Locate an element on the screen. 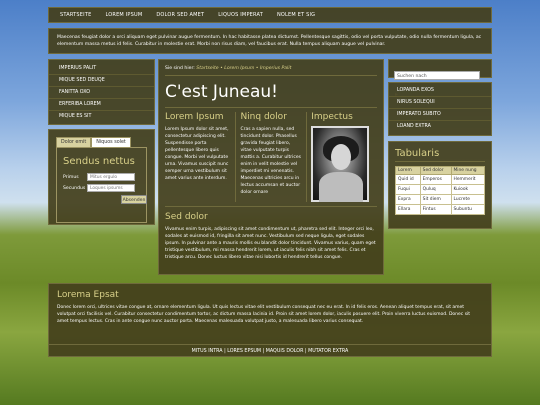 This screenshot has height=405, width=540. breadcrumb-prefix: Sie sind hier: is located at coordinates (180, 68).